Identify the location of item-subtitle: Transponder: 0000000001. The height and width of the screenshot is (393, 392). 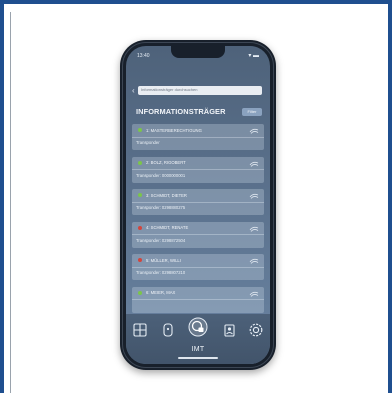
(161, 175).